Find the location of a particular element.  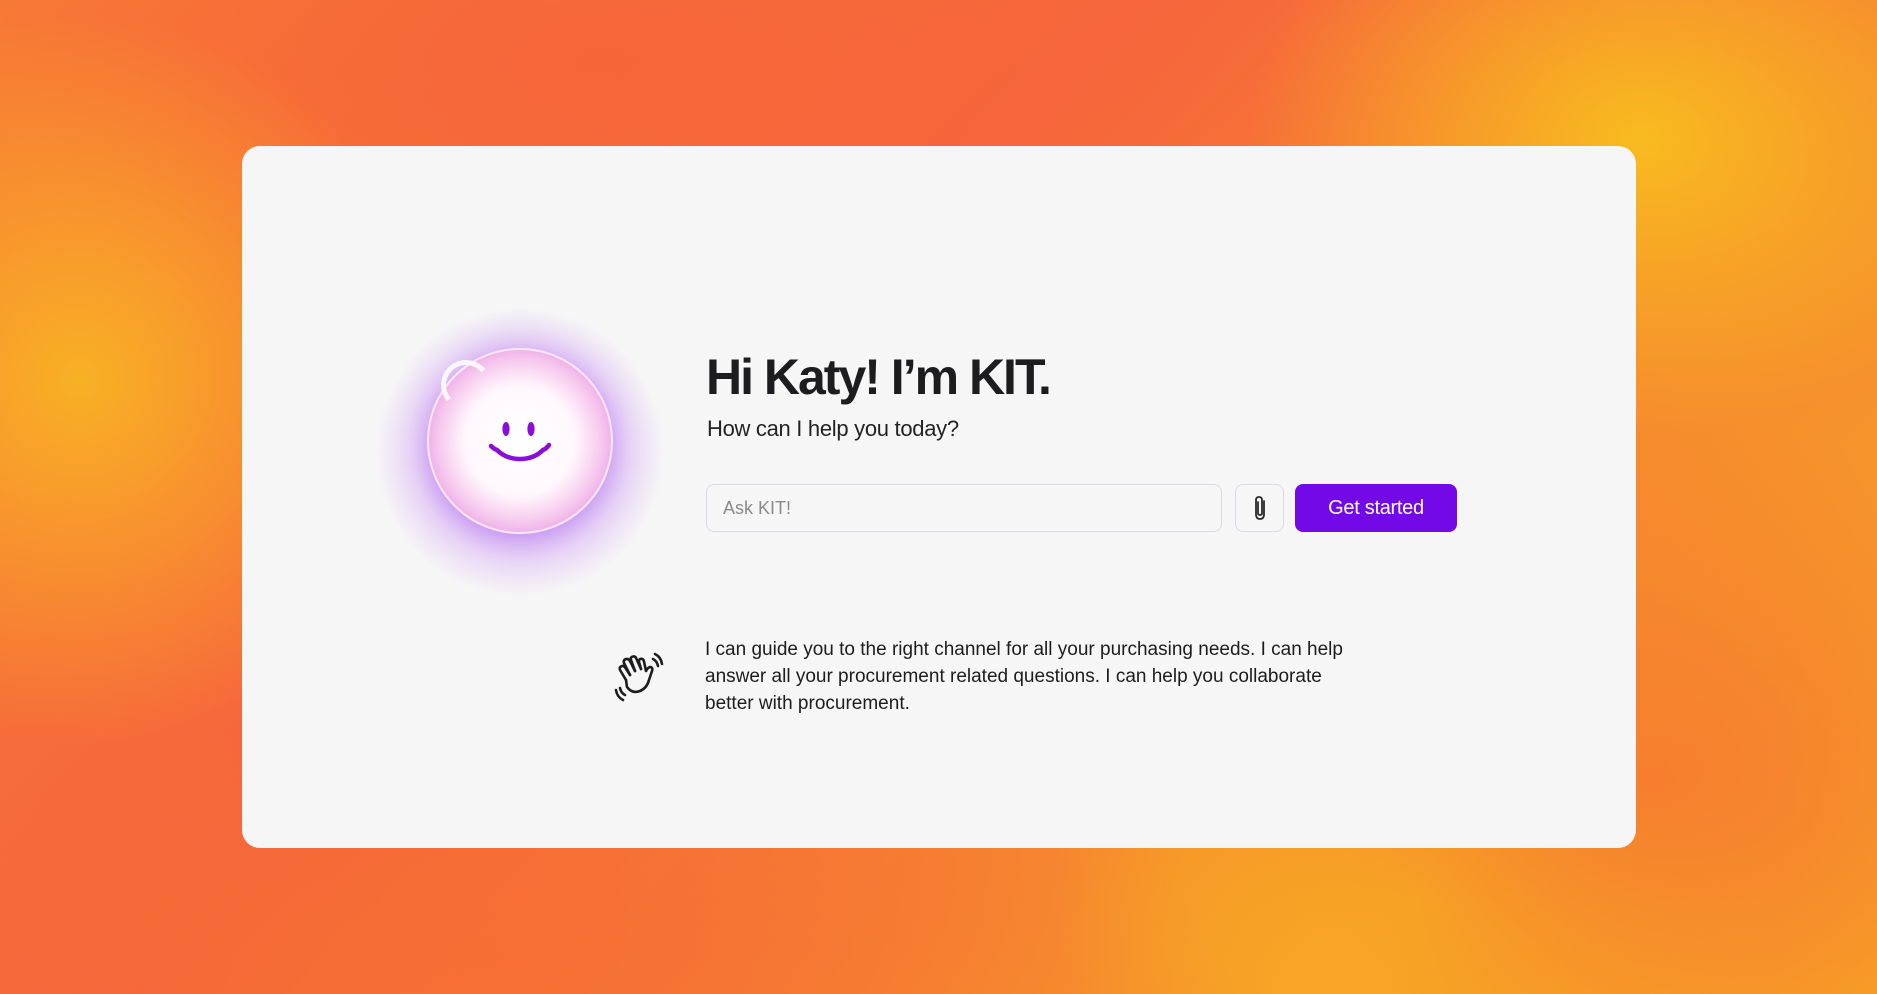

paperclip-icon is located at coordinates (1259, 508).